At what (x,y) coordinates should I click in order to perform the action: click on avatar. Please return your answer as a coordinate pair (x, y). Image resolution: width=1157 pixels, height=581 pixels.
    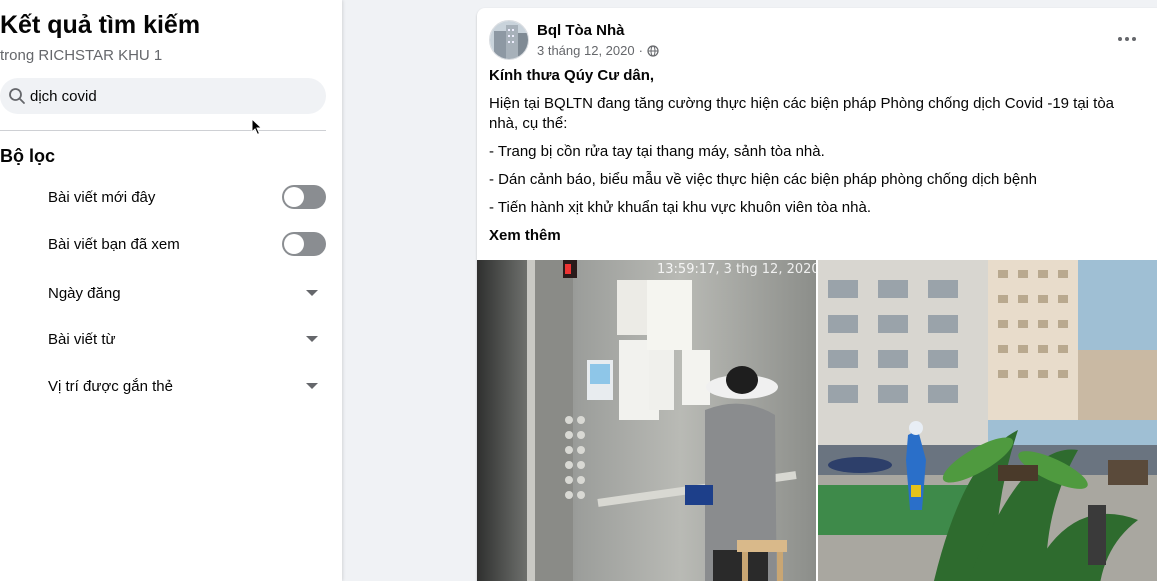
    Looking at the image, I should click on (509, 40).